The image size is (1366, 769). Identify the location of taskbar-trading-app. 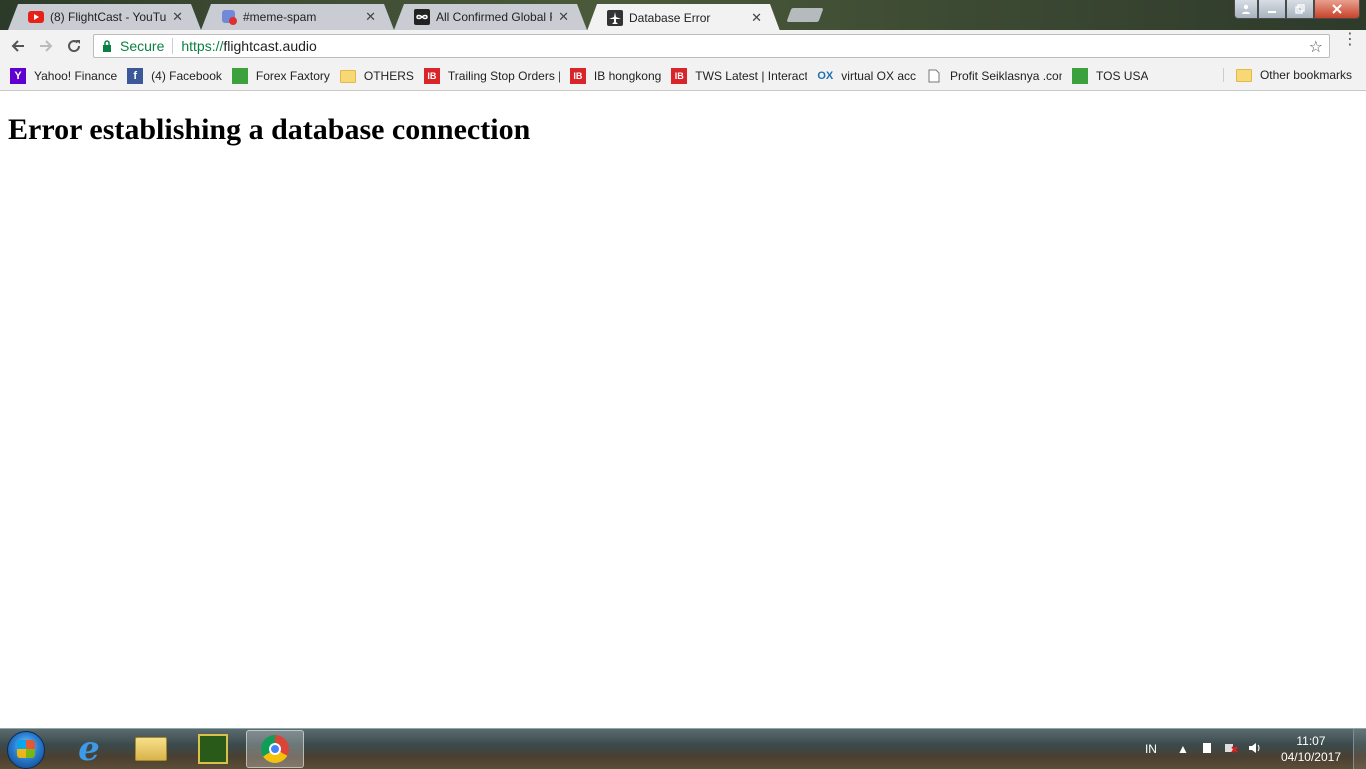
(213, 749).